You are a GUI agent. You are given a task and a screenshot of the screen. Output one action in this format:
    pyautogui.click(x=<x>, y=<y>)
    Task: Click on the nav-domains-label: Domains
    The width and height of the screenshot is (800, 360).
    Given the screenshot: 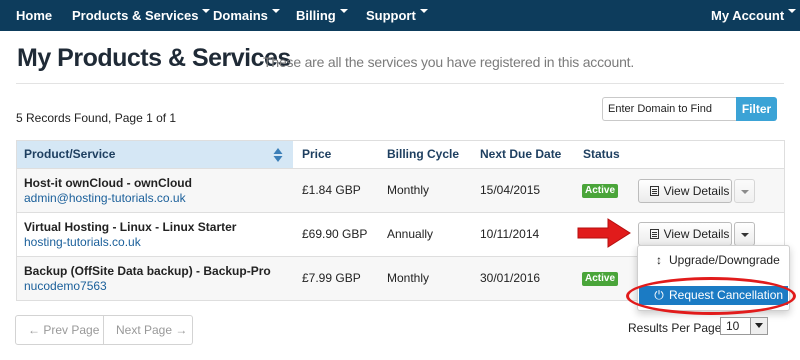 What is the action you would take?
    pyautogui.click(x=240, y=15)
    